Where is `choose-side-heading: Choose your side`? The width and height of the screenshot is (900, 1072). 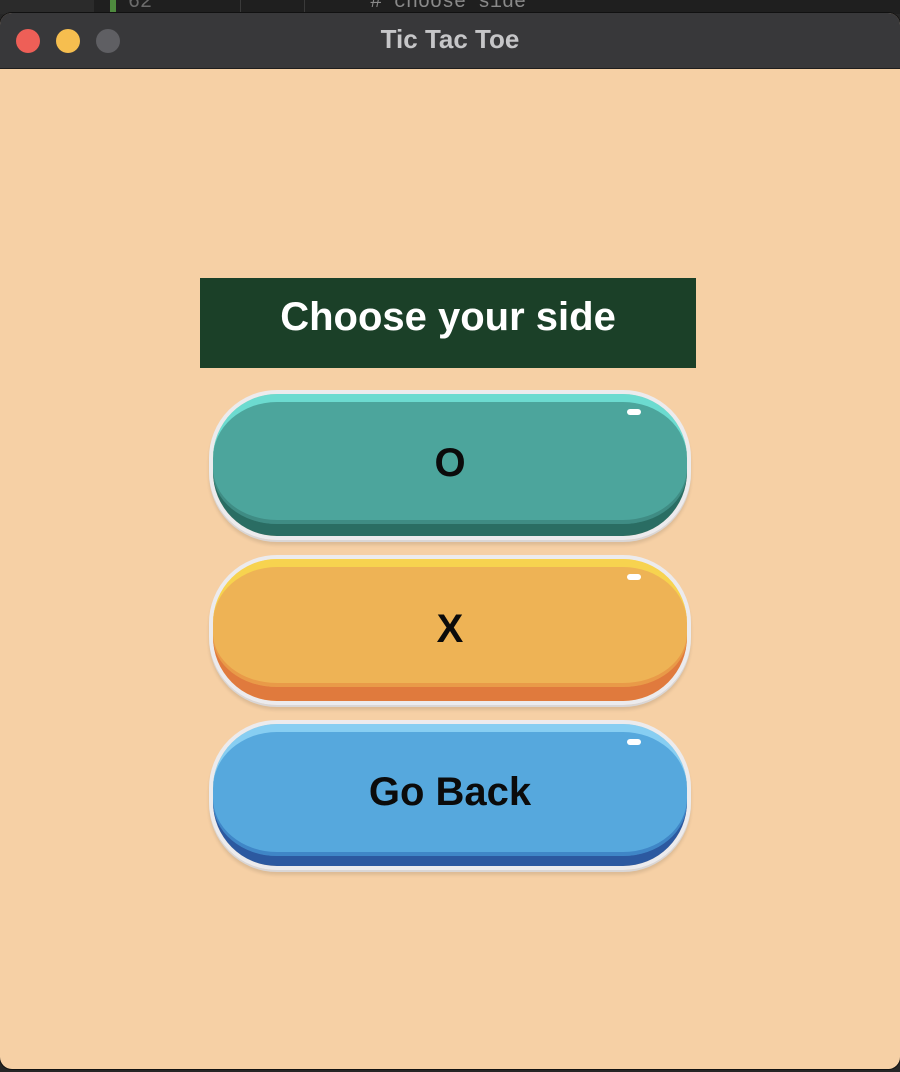 choose-side-heading: Choose your side is located at coordinates (448, 323).